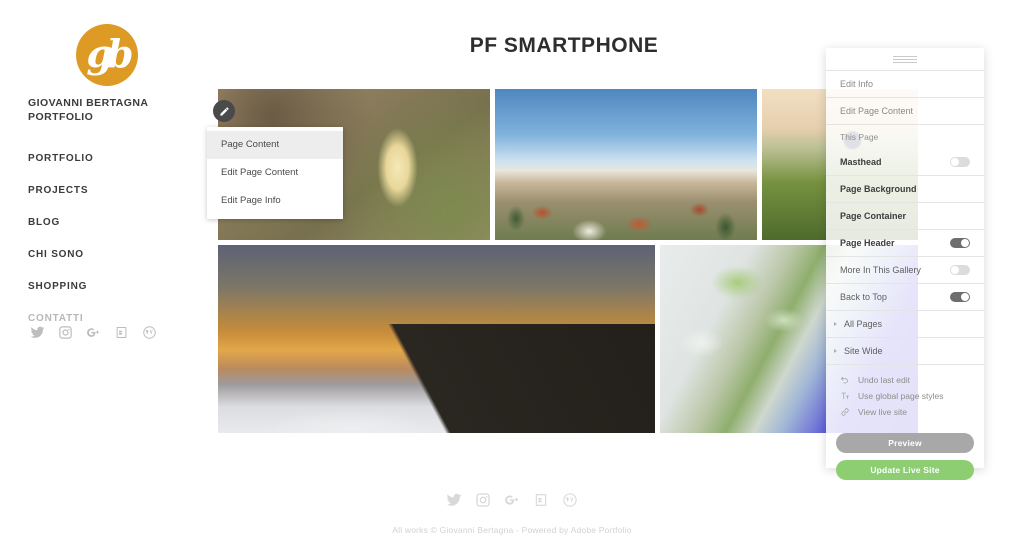  I want to click on panel-label: Site Wide, so click(863, 350).